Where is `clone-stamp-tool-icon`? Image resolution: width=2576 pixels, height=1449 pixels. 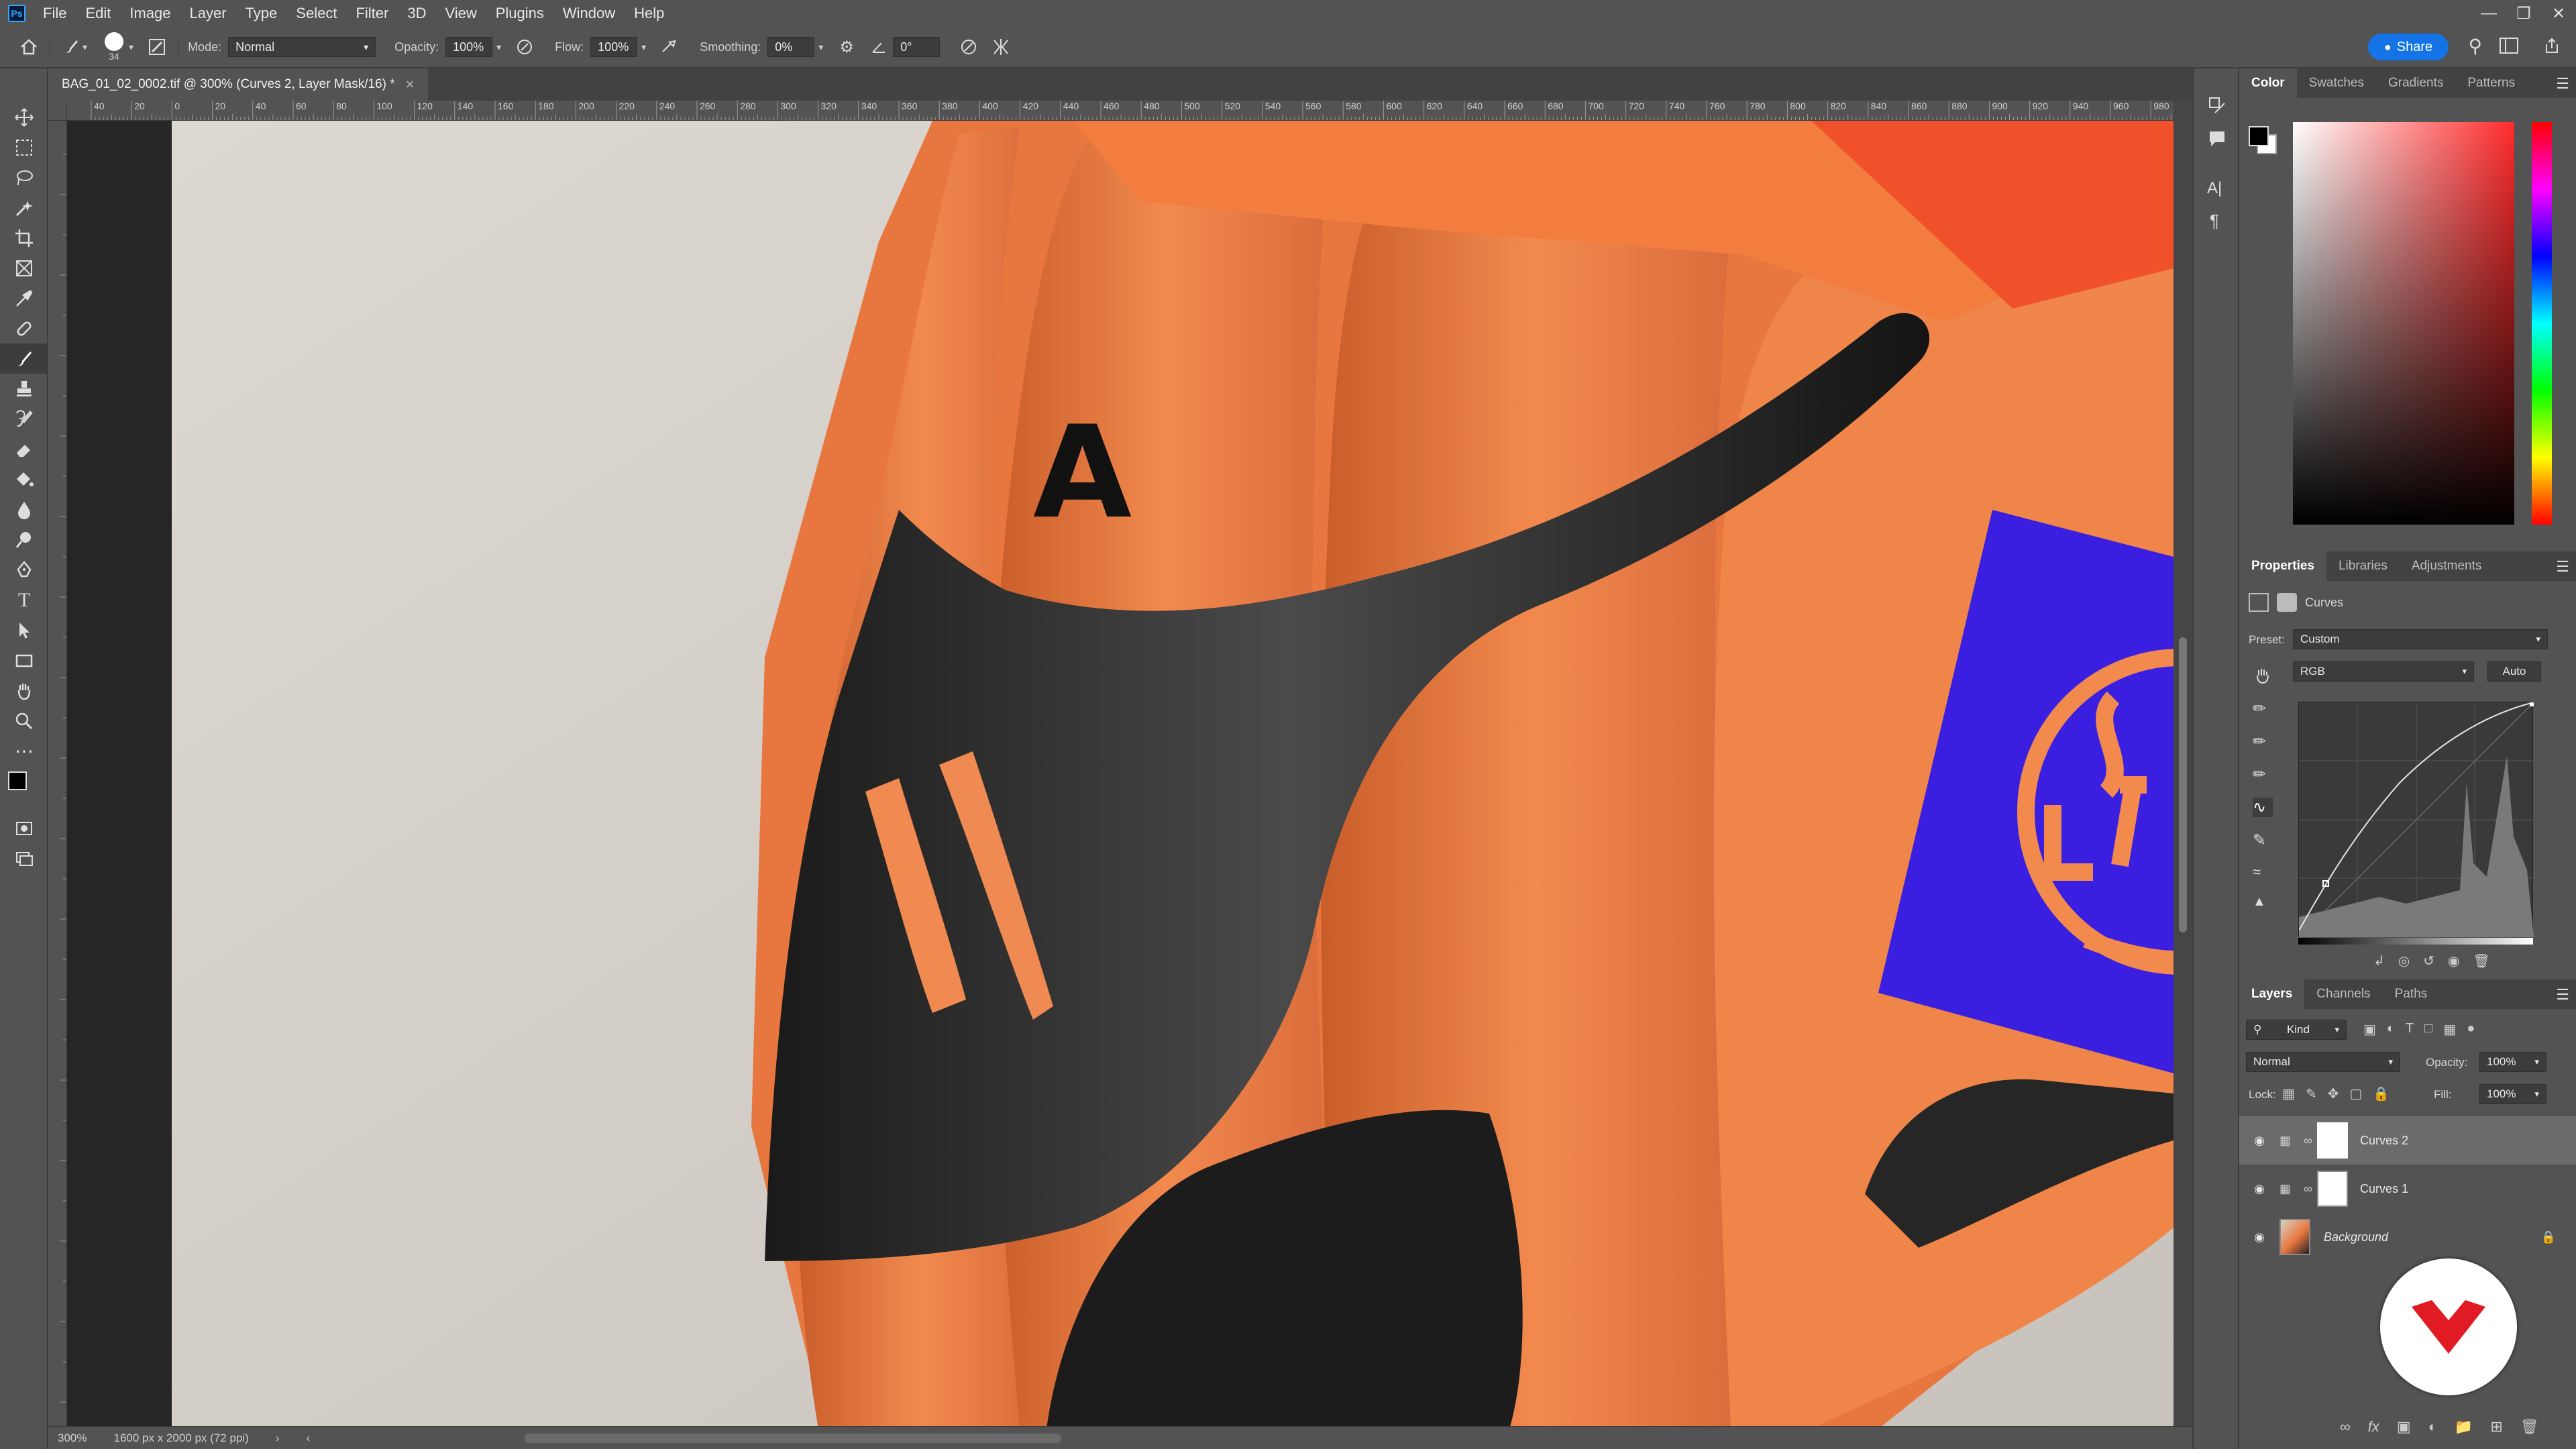
clone-stamp-tool-icon is located at coordinates (24, 389).